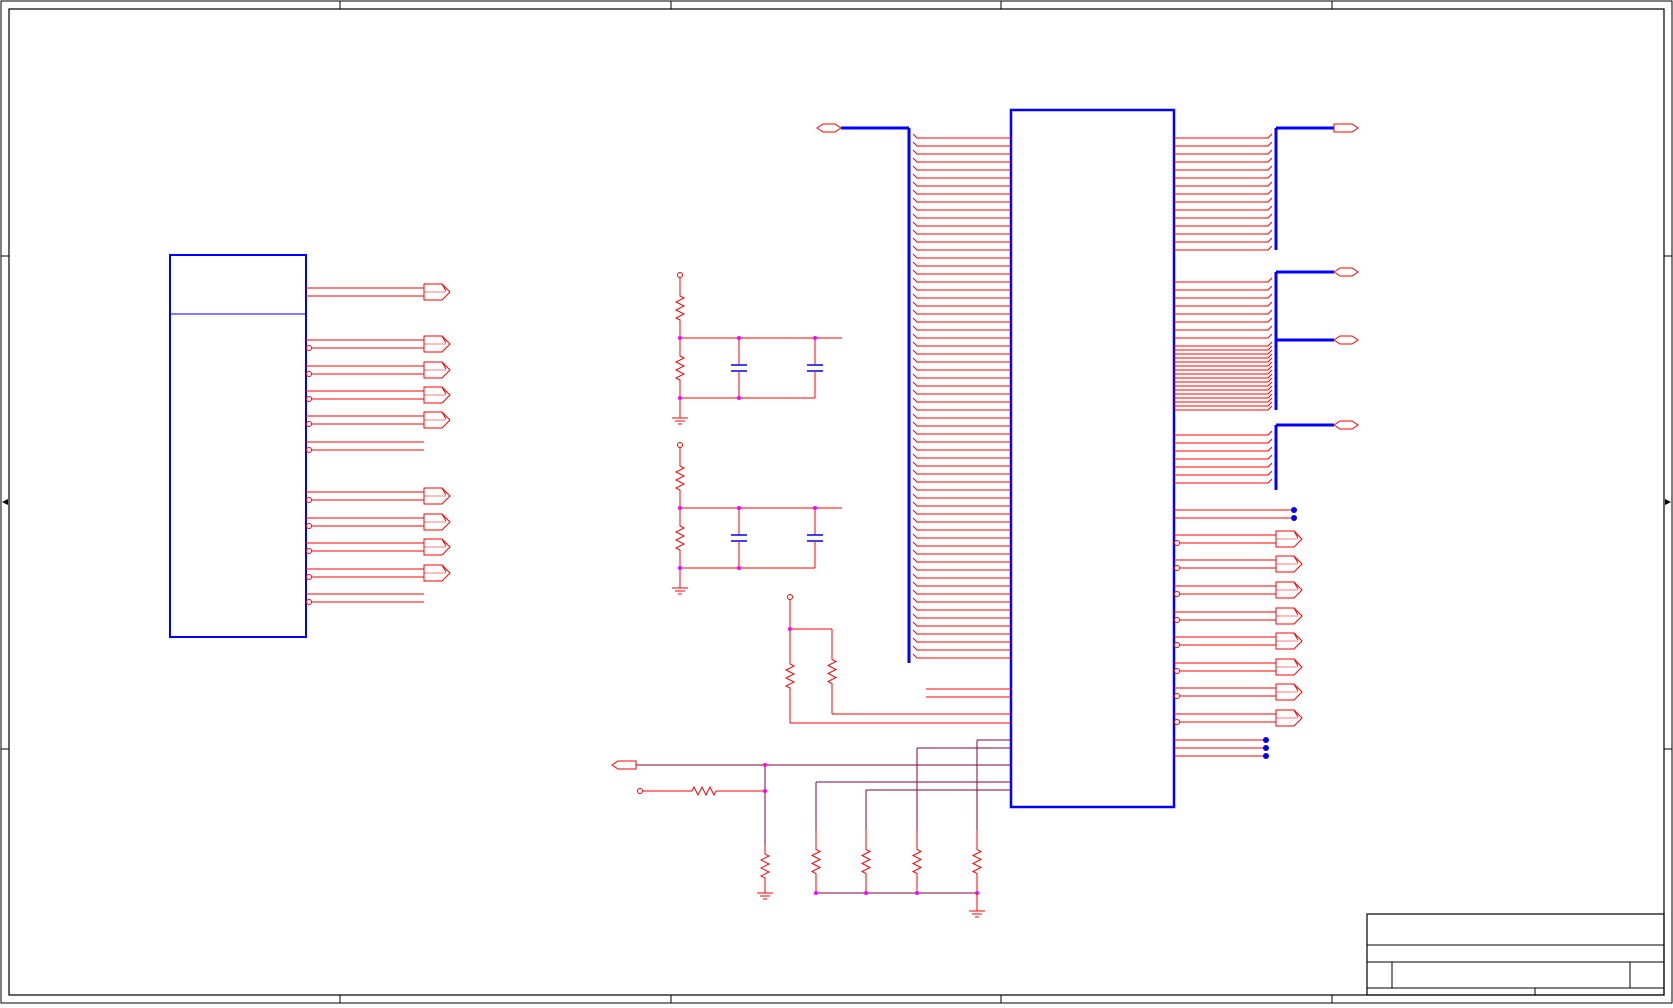 The width and height of the screenshot is (1673, 1008). Describe the element at coordinates (310, 446) in the screenshot. I see `left-component-u1` at that location.